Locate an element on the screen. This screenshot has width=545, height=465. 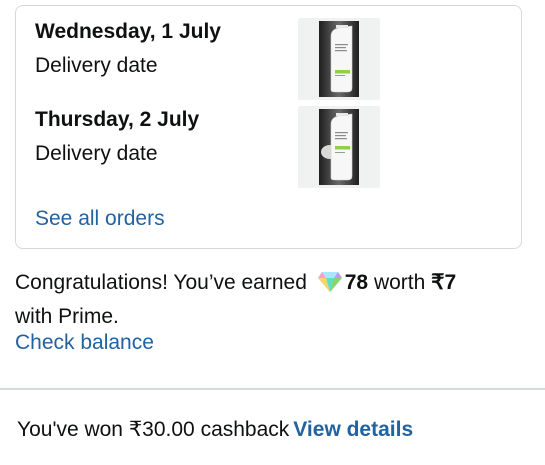
rewards-value: ₹7 is located at coordinates (444, 282).